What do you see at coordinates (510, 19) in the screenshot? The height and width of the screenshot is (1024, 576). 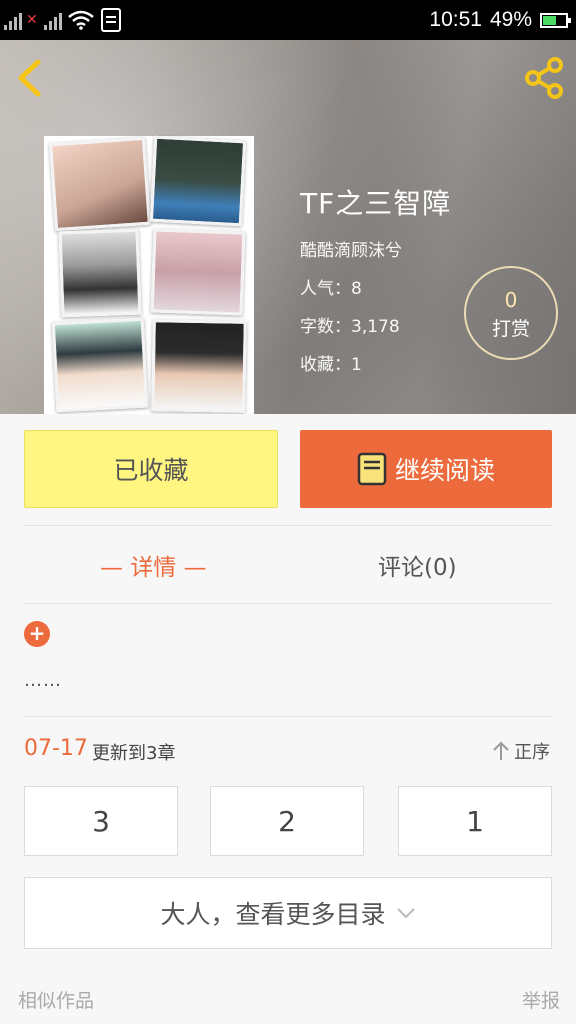 I see `battery-percent: 49%` at bounding box center [510, 19].